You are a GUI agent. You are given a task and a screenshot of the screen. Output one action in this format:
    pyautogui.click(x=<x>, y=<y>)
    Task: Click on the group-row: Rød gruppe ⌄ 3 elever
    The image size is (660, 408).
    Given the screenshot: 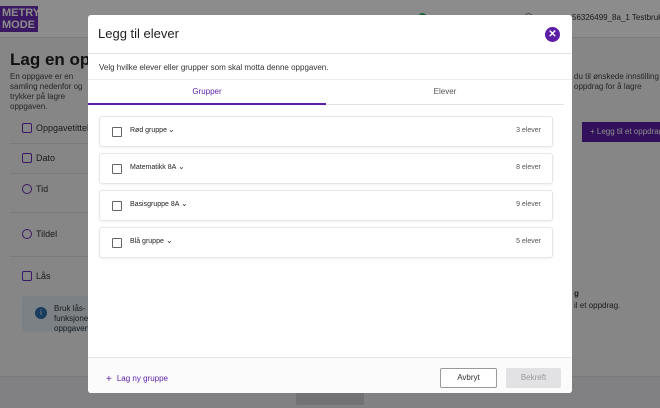 What is the action you would take?
    pyautogui.click(x=326, y=131)
    